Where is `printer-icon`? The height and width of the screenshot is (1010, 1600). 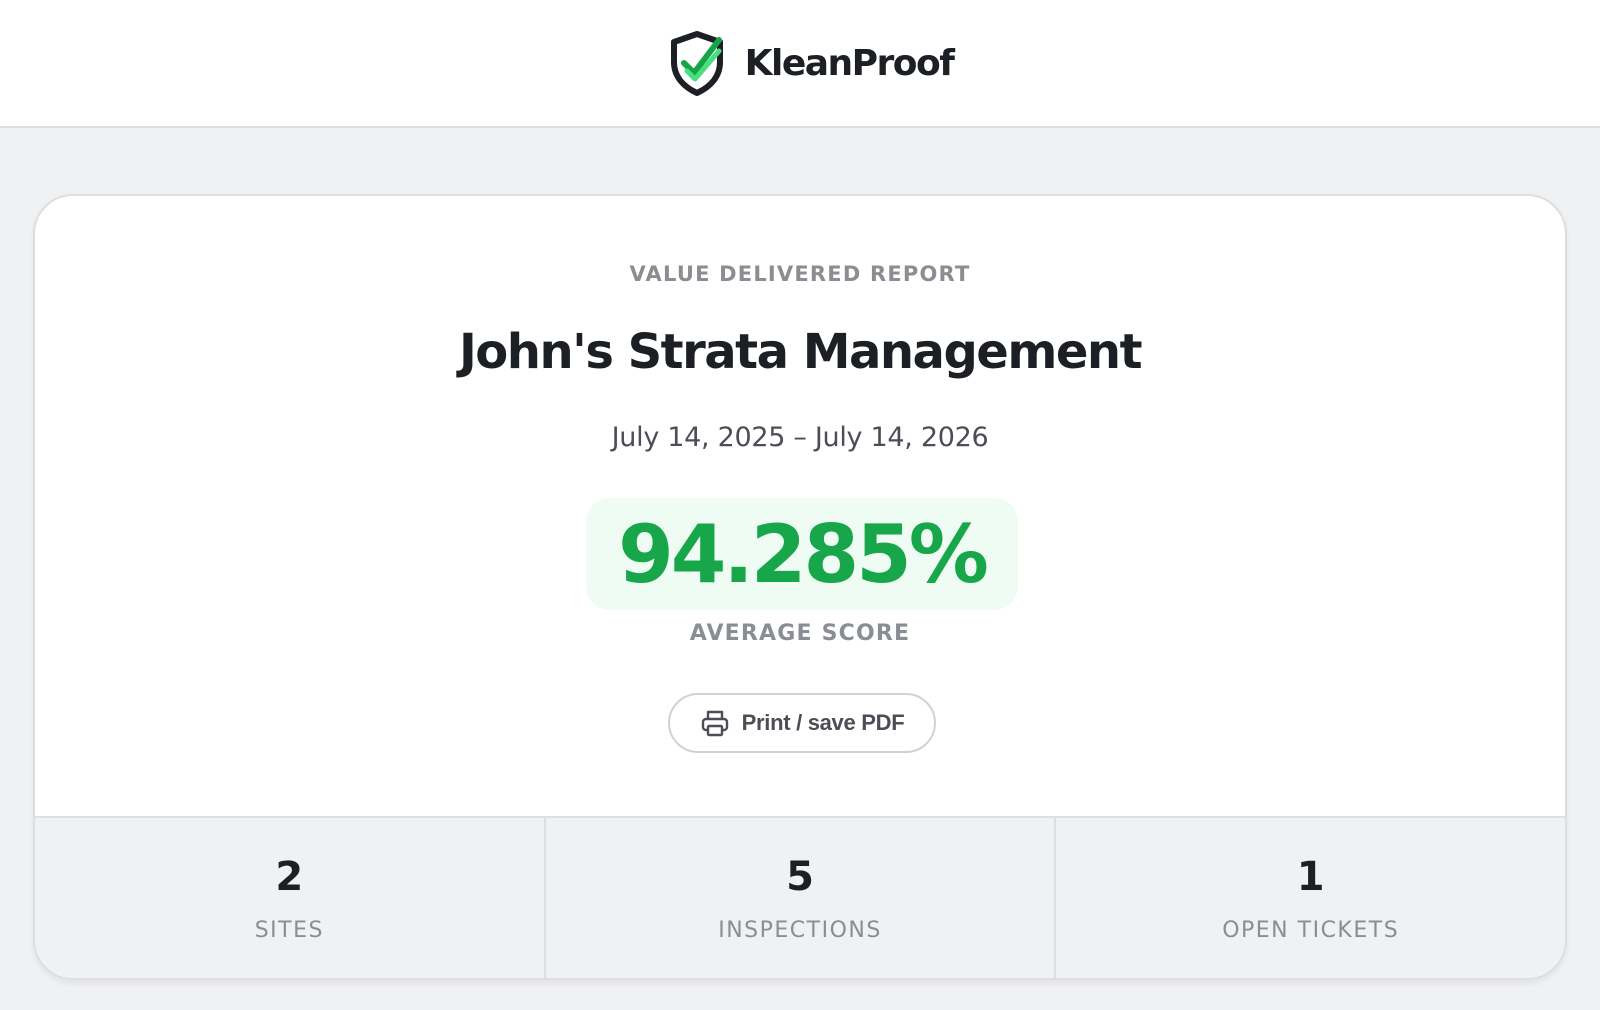 printer-icon is located at coordinates (714, 723).